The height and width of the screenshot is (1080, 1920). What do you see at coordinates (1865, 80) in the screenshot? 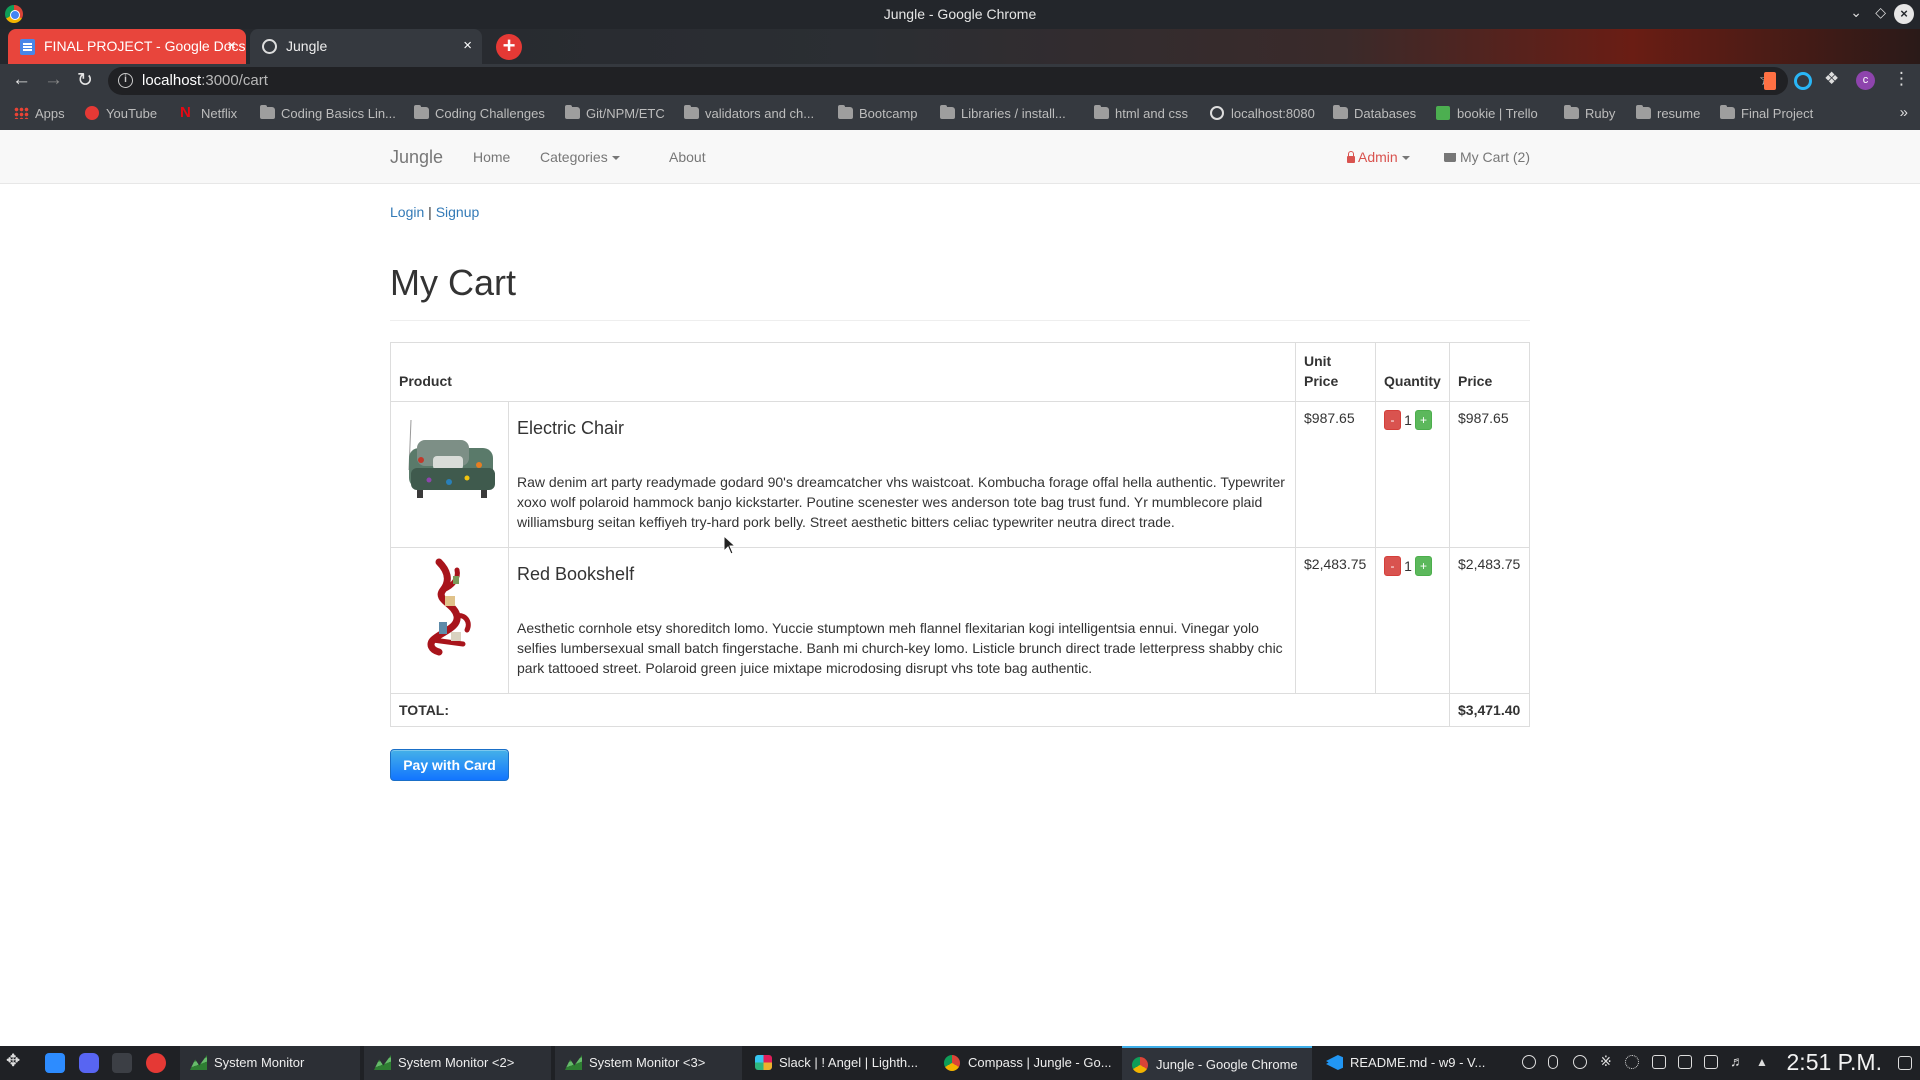
I see `profile-avatar-icon: c` at bounding box center [1865, 80].